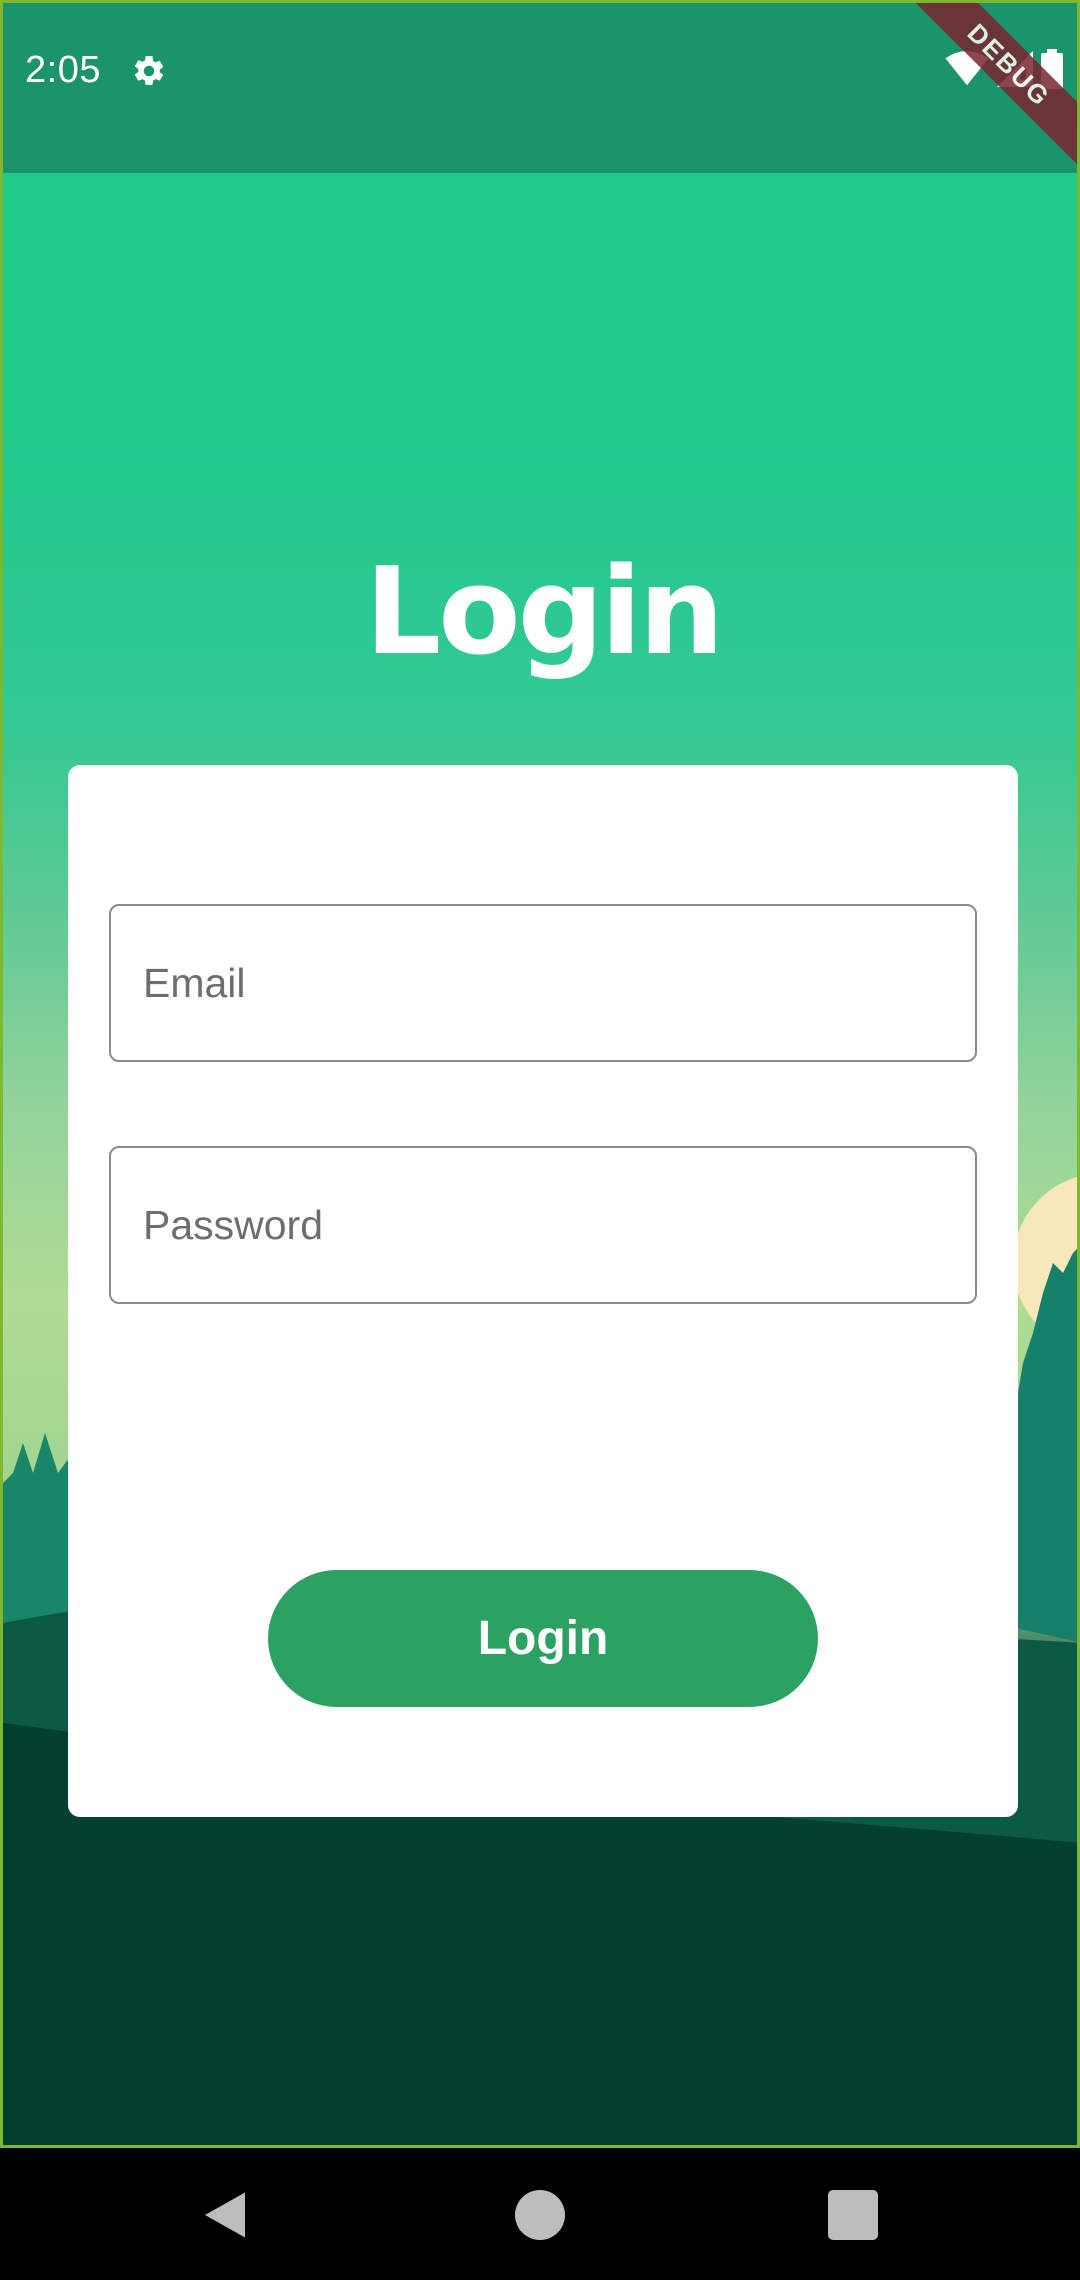  I want to click on back-icon, so click(225, 2215).